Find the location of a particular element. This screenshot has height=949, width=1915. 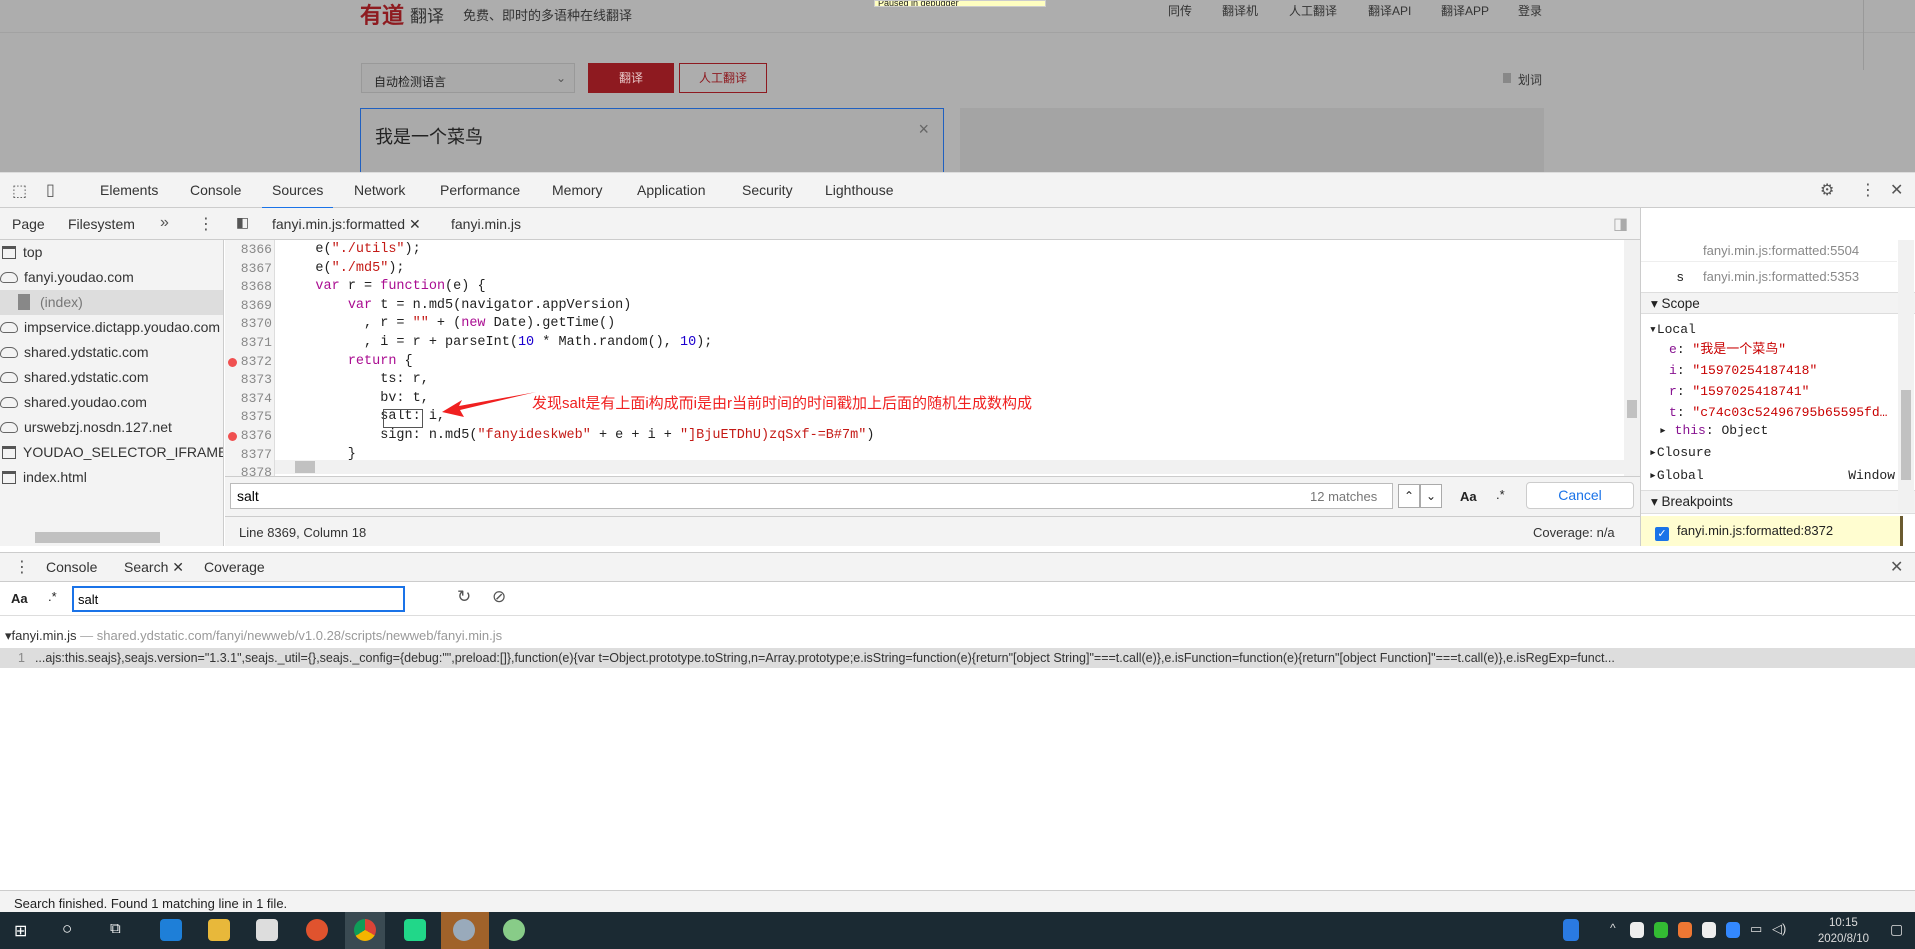

scope-closure: ▸Closure is located at coordinates (1769, 453).